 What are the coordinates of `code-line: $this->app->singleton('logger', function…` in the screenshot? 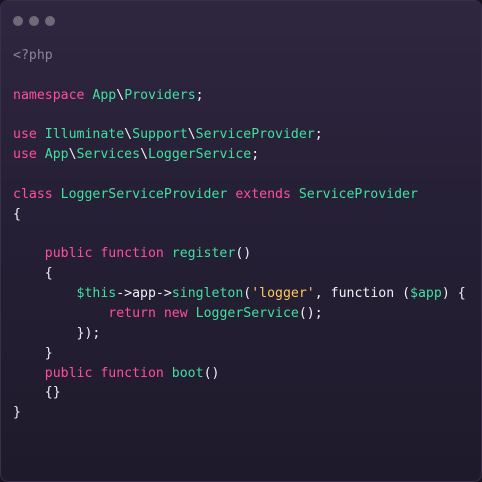 It's located at (239, 294).